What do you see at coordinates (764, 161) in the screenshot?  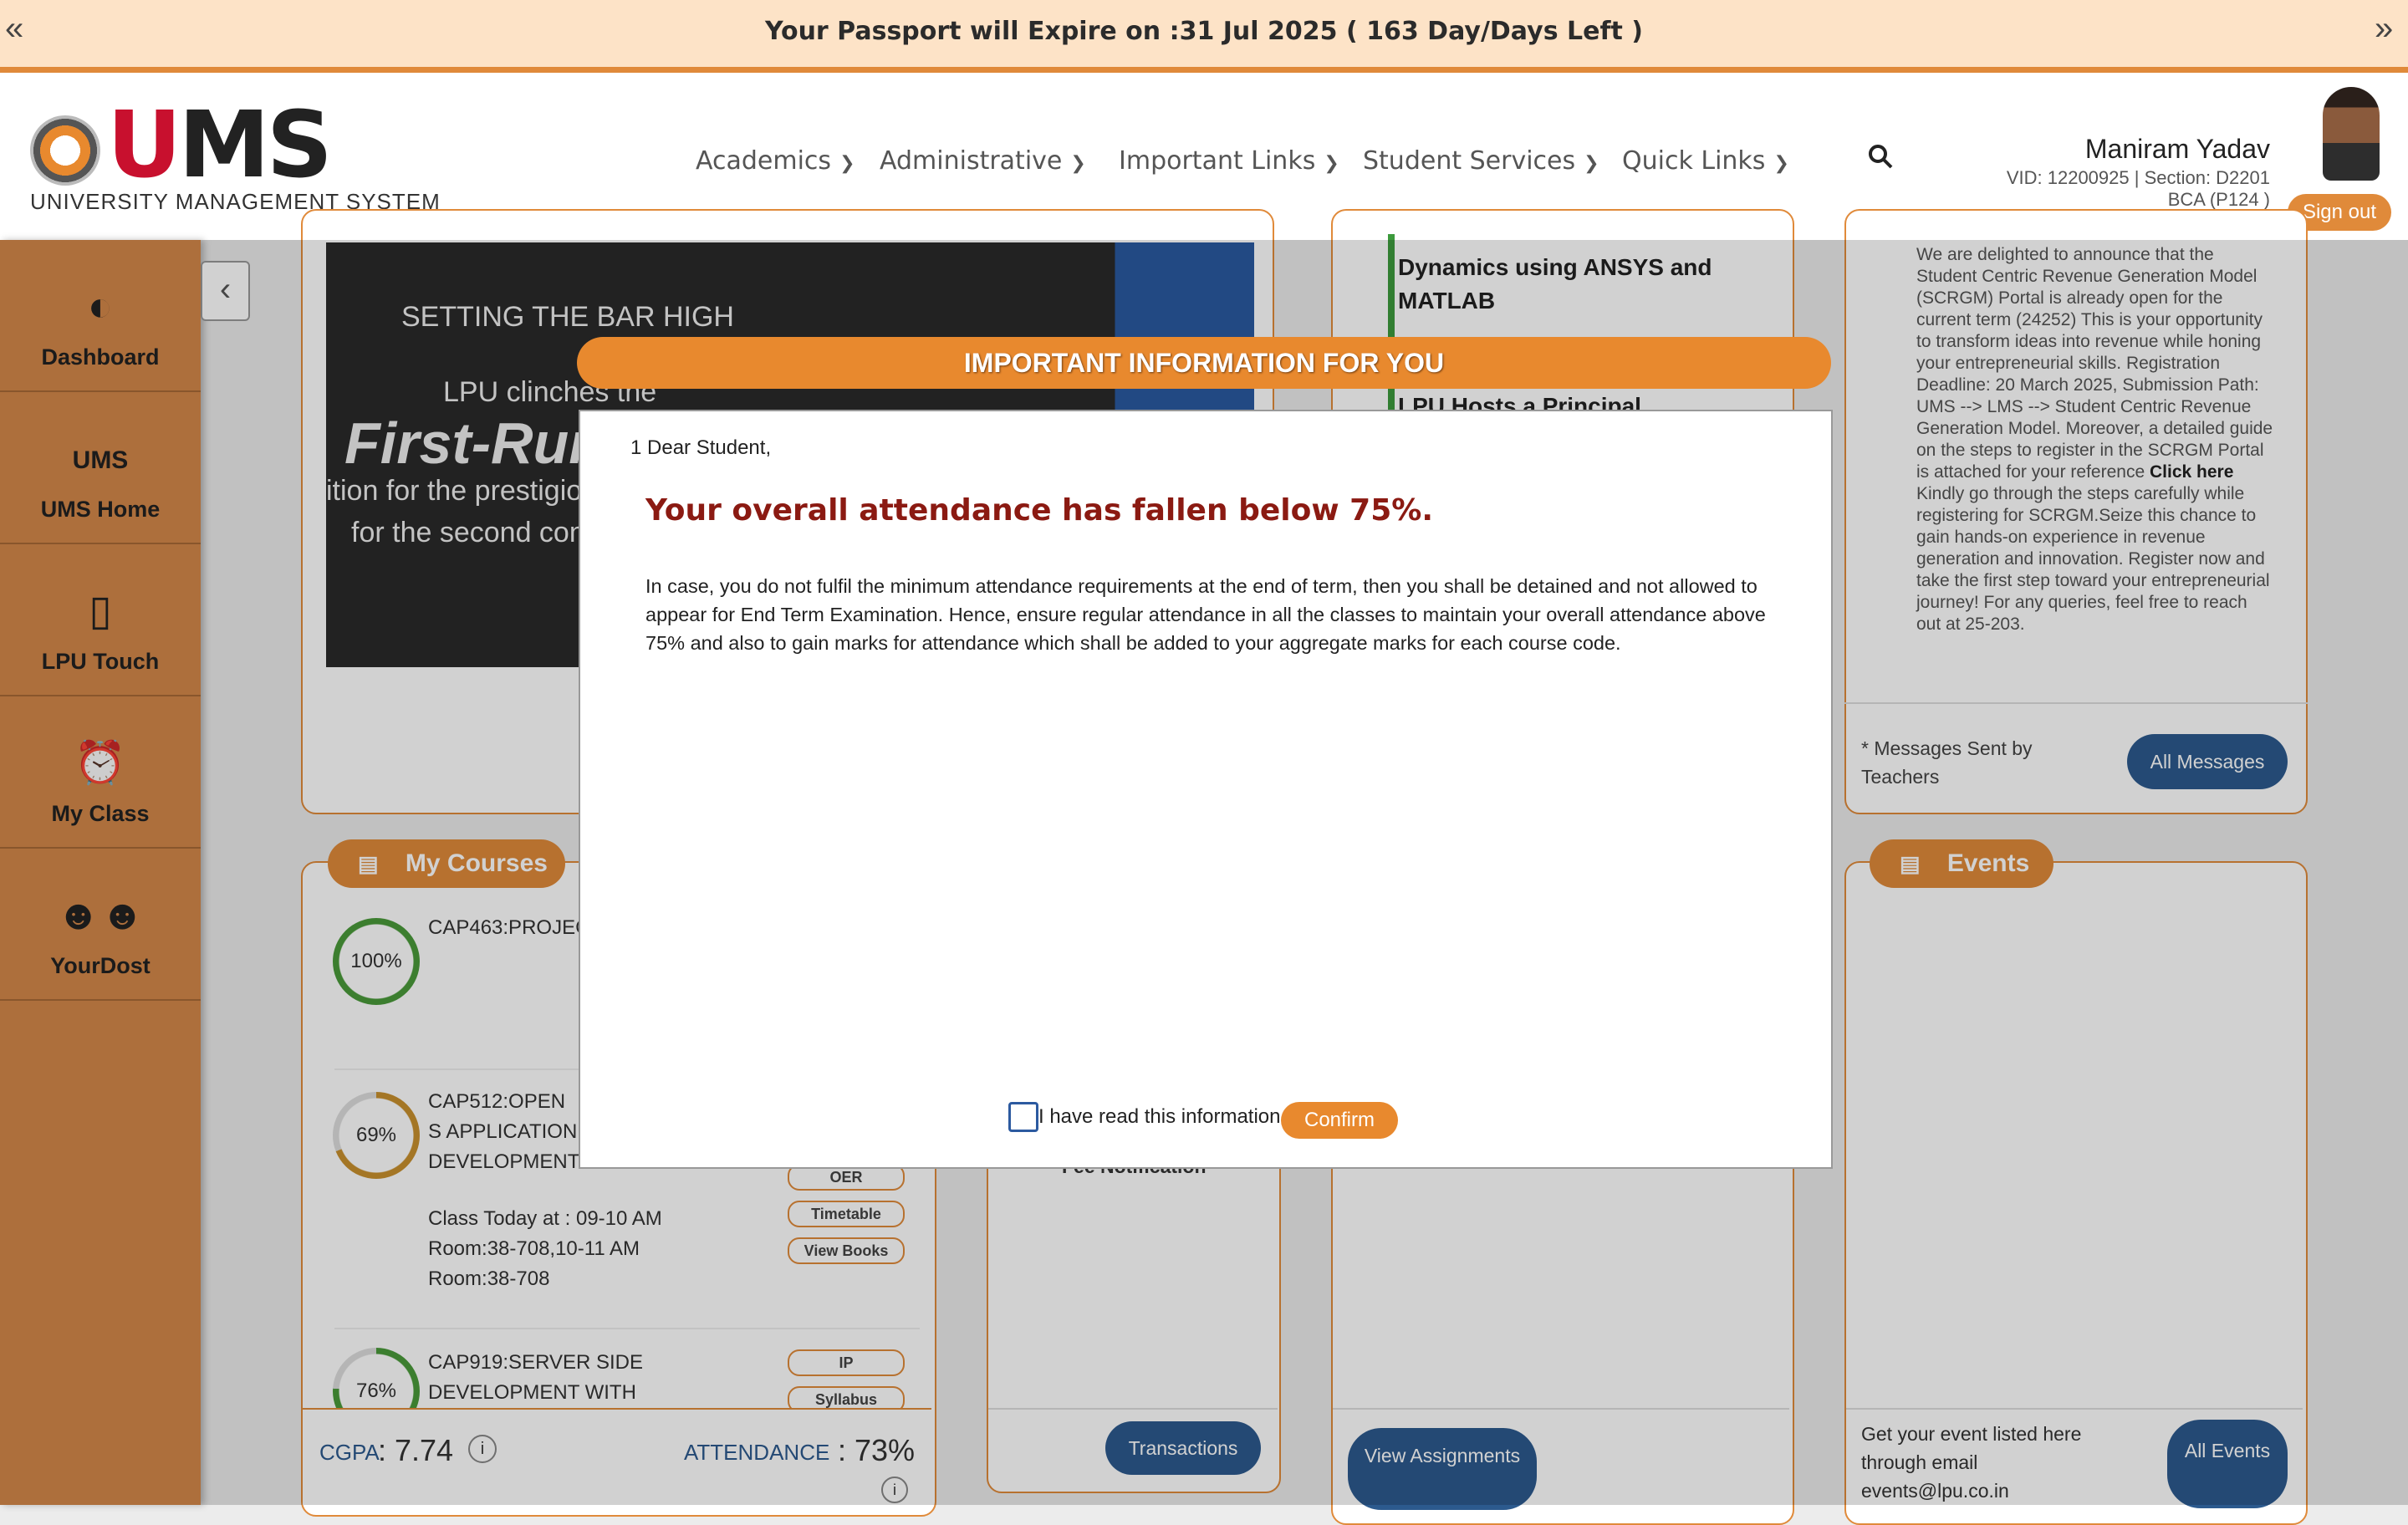 I see `nav-label: Academics` at bounding box center [764, 161].